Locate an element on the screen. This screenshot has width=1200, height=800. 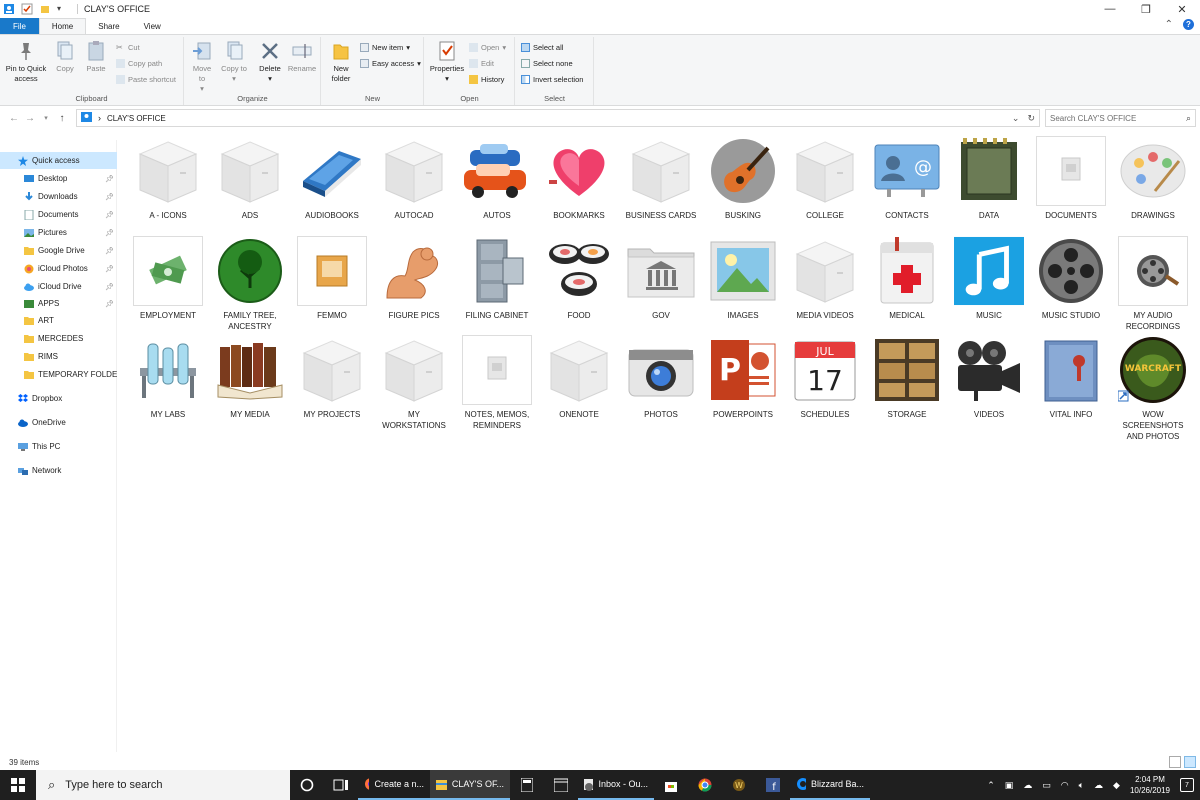
calendar-app-icon is located at coordinates (561, 785).